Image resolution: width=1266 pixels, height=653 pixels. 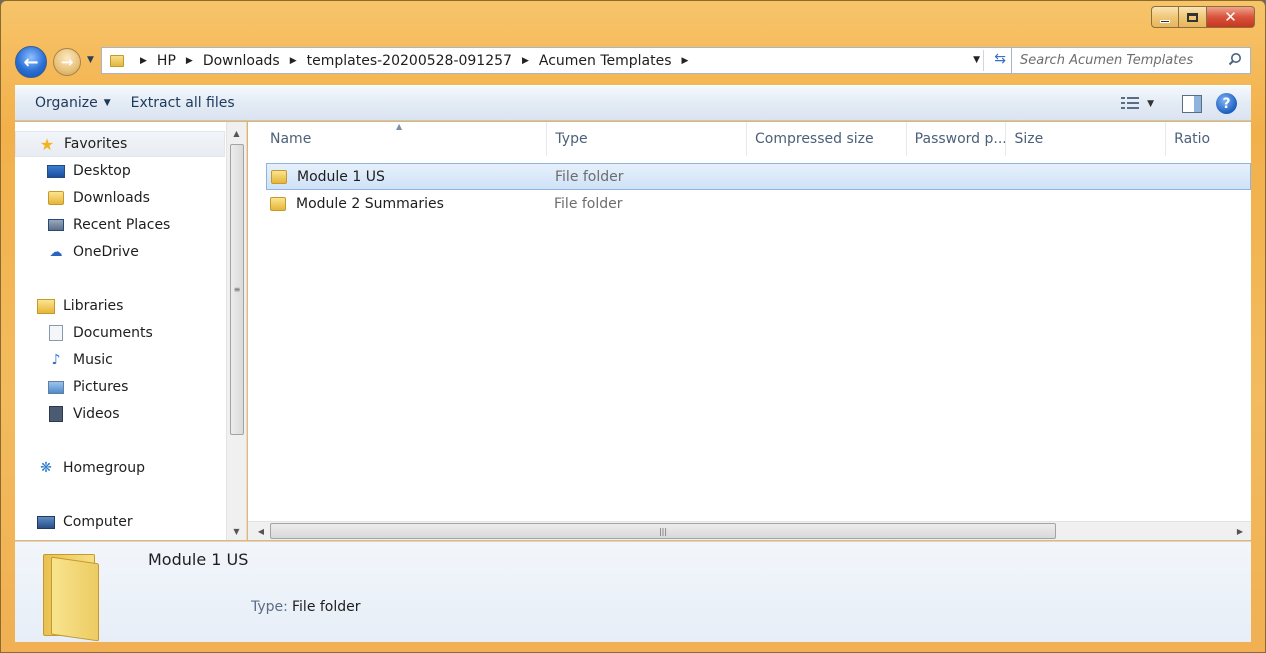 I want to click on preview-pane-icon, so click(x=1192, y=103).